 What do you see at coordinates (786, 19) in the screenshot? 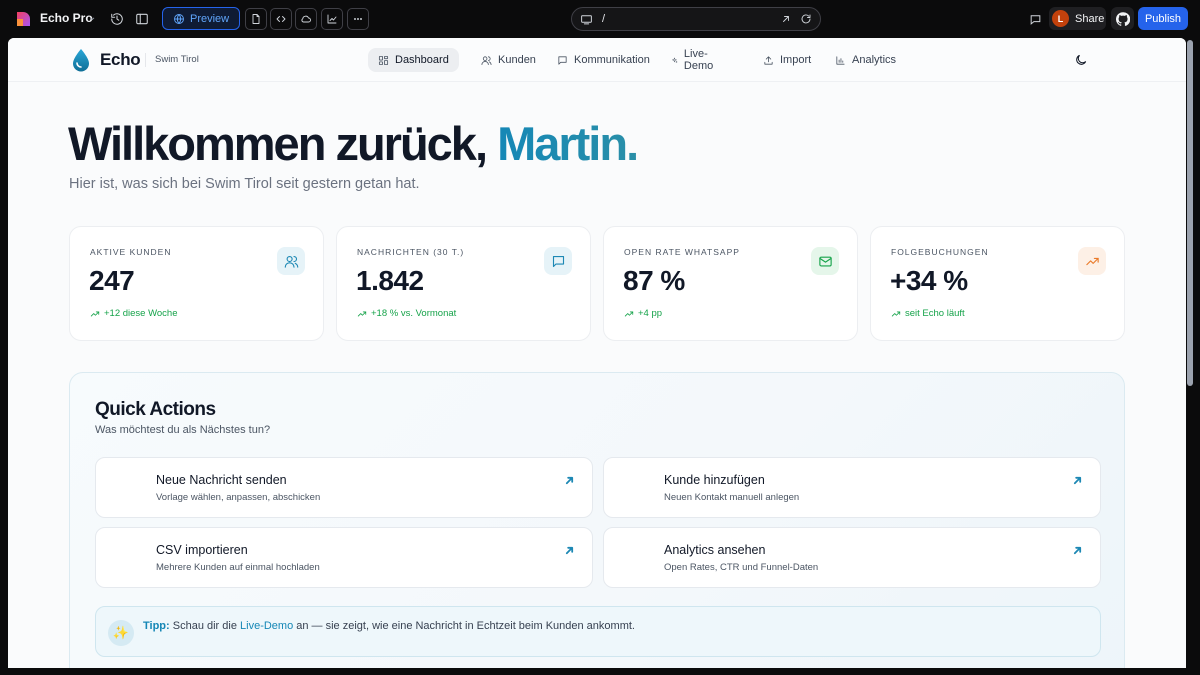
I see `open-external-icon` at bounding box center [786, 19].